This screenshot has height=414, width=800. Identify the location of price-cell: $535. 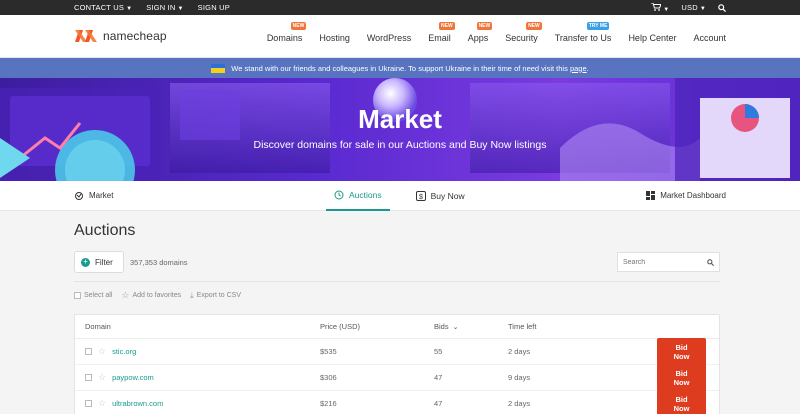
(328, 351).